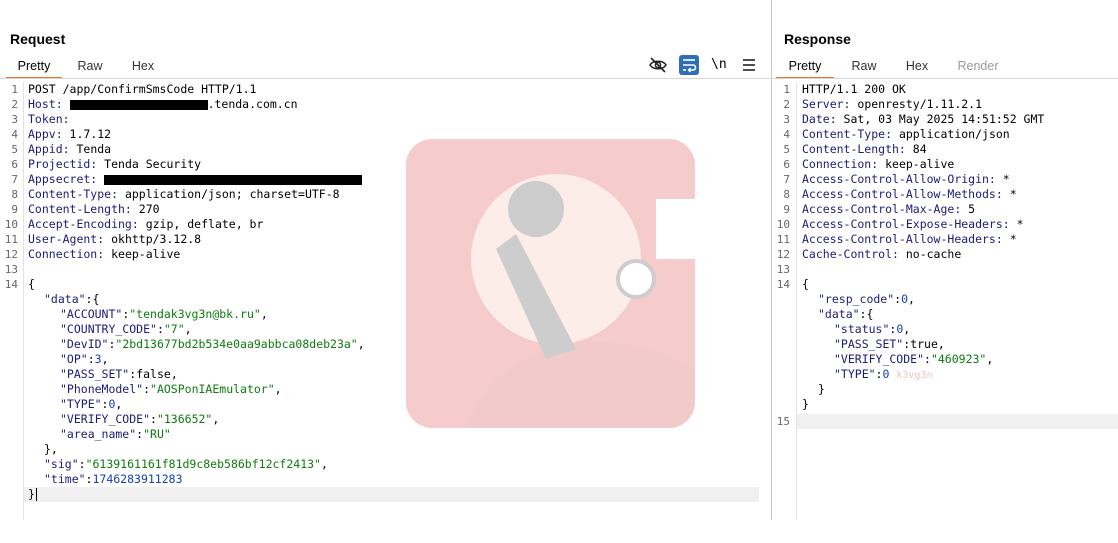 The width and height of the screenshot is (1118, 543). I want to click on header-value: Tenda Security, so click(149, 164).